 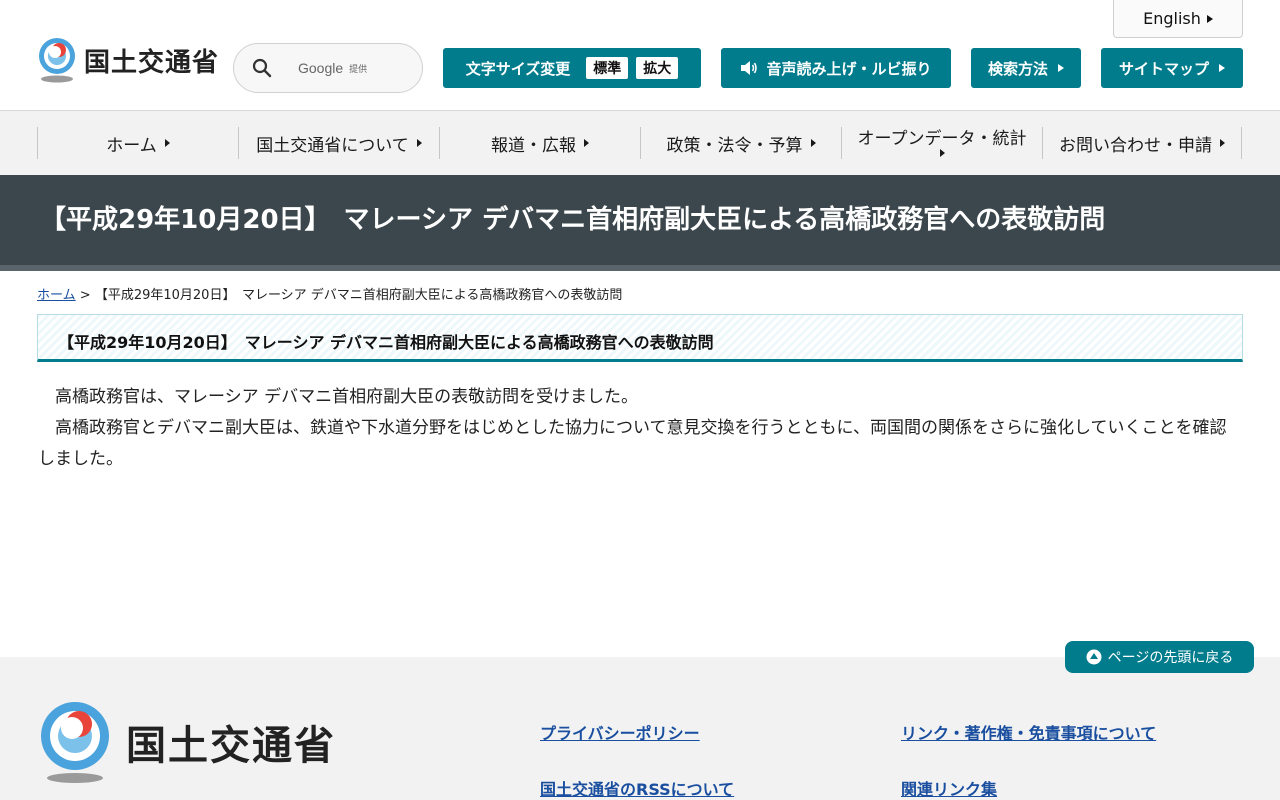 What do you see at coordinates (1017, 68) in the screenshot?
I see `search-method-label: 検索方法` at bounding box center [1017, 68].